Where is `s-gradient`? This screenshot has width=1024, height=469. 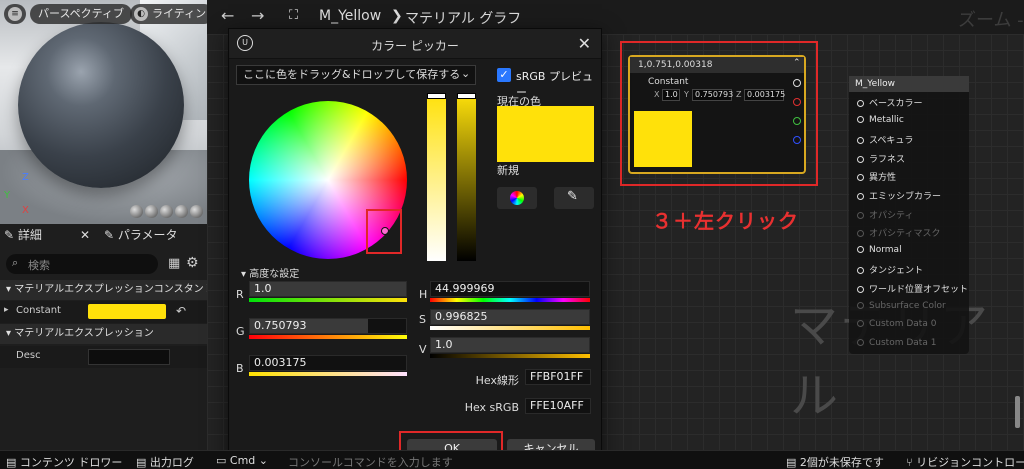
s-gradient is located at coordinates (510, 328).